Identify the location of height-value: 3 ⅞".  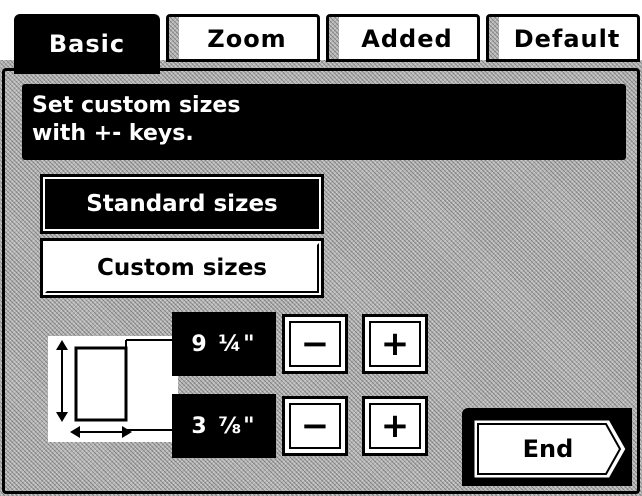
(224, 426).